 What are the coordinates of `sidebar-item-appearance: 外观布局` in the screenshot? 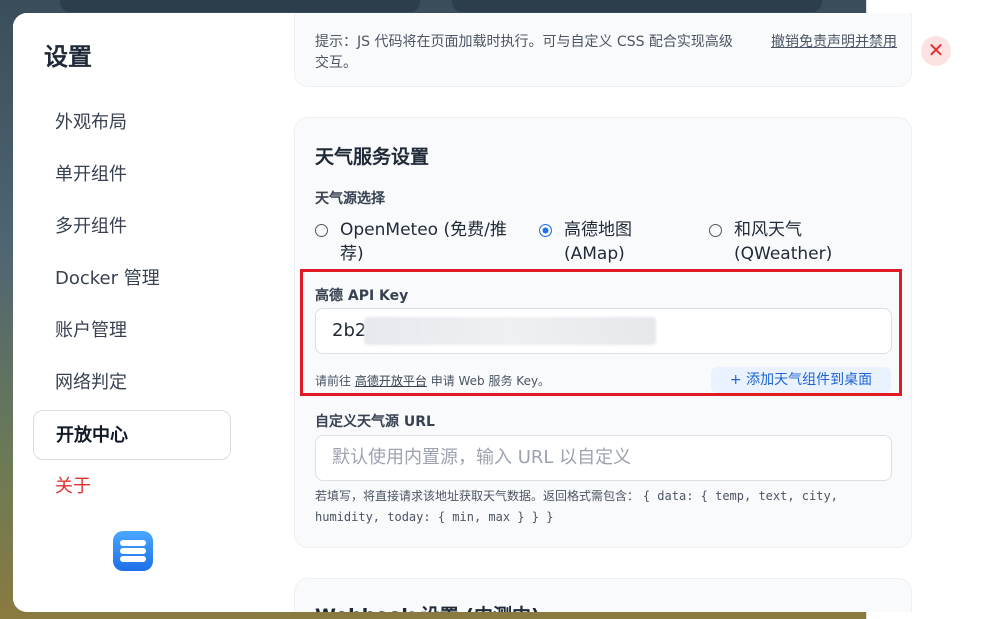 It's located at (132, 123).